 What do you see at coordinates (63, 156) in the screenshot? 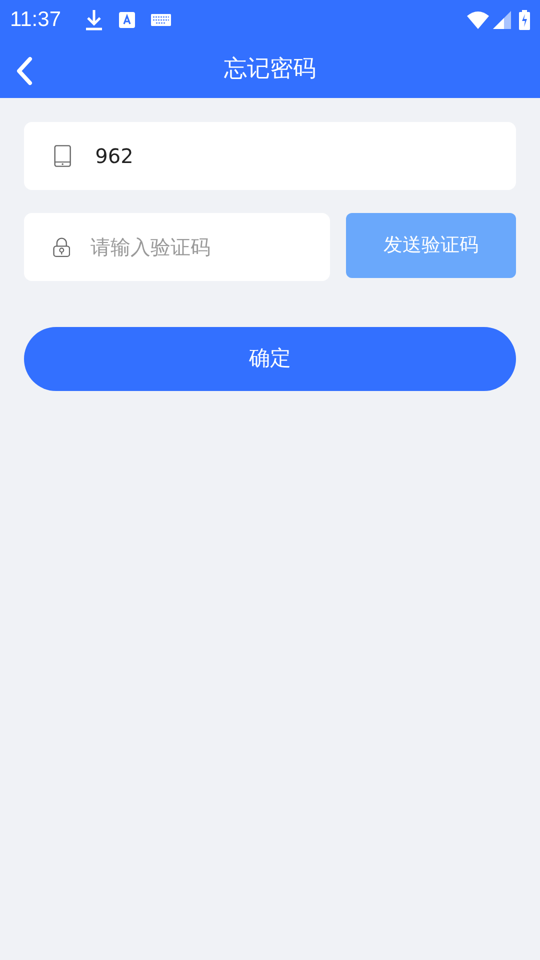
I see `phone-icon` at bounding box center [63, 156].